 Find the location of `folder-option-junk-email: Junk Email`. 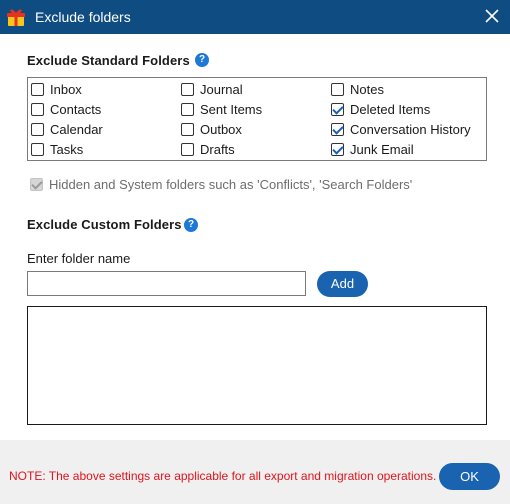

folder-option-junk-email: Junk Email is located at coordinates (372, 149).